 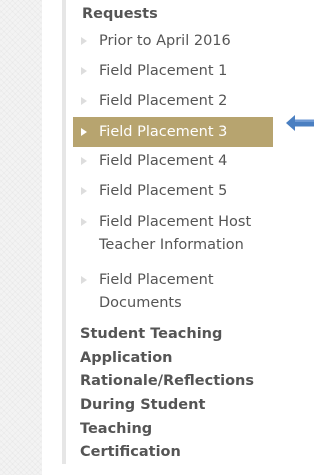 What do you see at coordinates (150, 417) in the screenshot?
I see `nav-item-during-student-teaching: During Student Teaching` at bounding box center [150, 417].